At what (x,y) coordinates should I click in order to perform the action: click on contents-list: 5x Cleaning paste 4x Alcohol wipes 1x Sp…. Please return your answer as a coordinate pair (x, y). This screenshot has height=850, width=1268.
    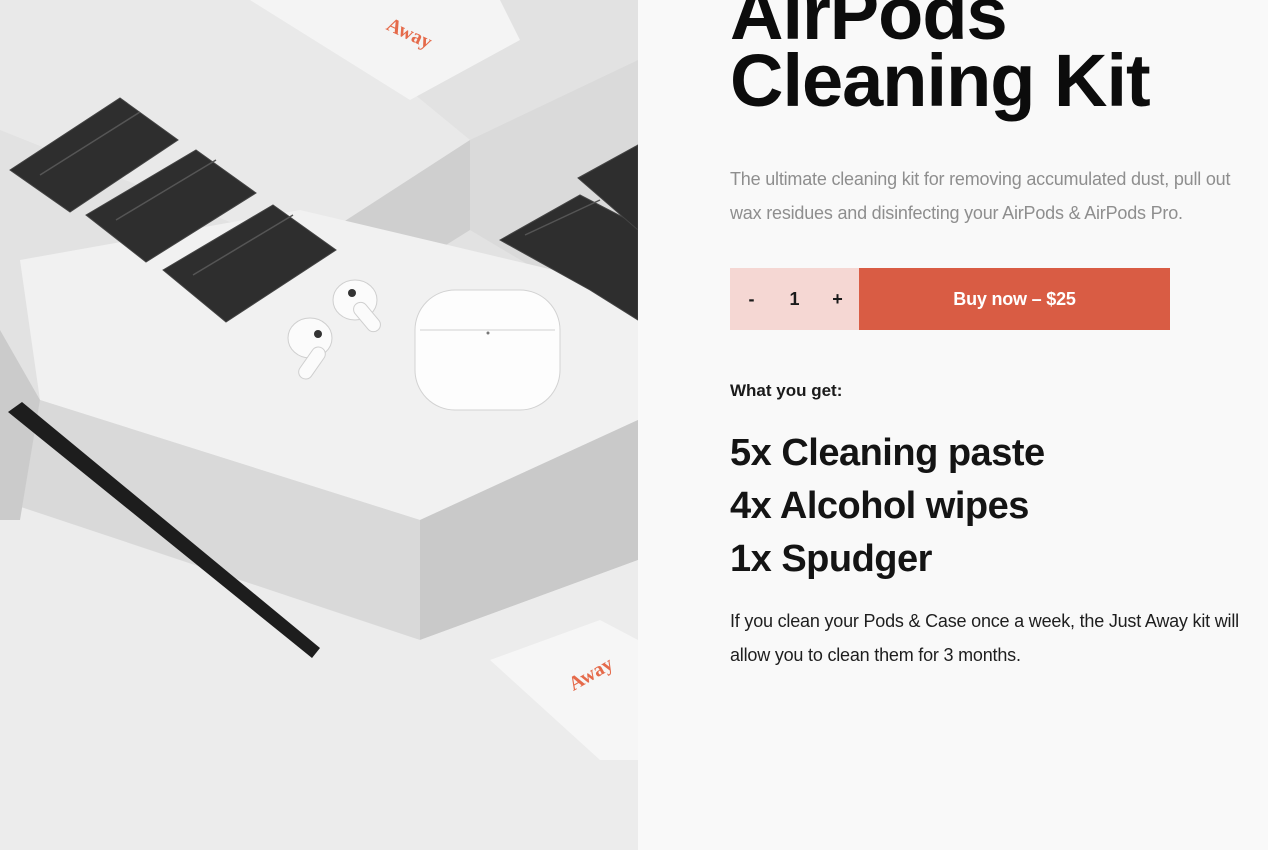
    Looking at the image, I should click on (887, 506).